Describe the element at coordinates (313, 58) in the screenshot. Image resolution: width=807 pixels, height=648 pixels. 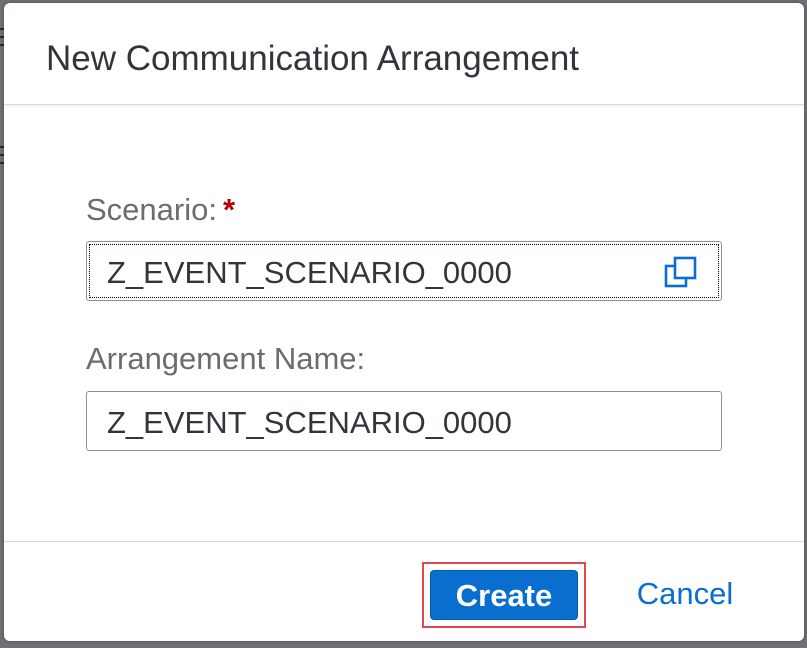
I see `dialog-title: New Communication Arrangement` at that location.